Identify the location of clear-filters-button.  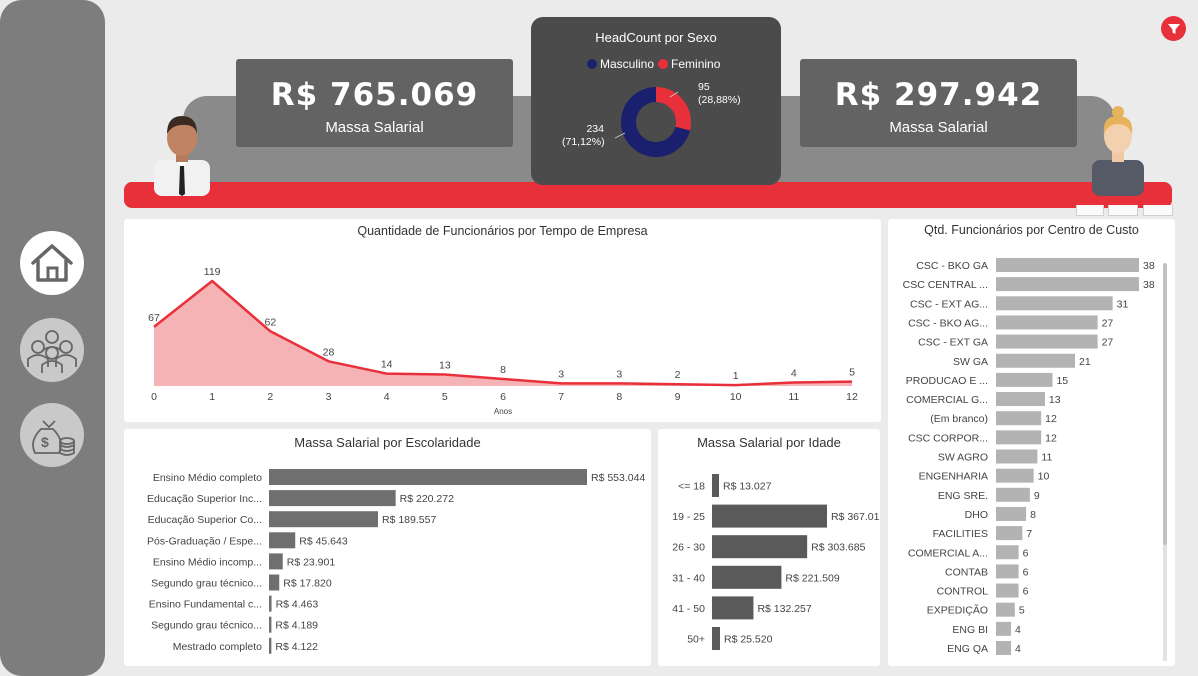
(1173, 28).